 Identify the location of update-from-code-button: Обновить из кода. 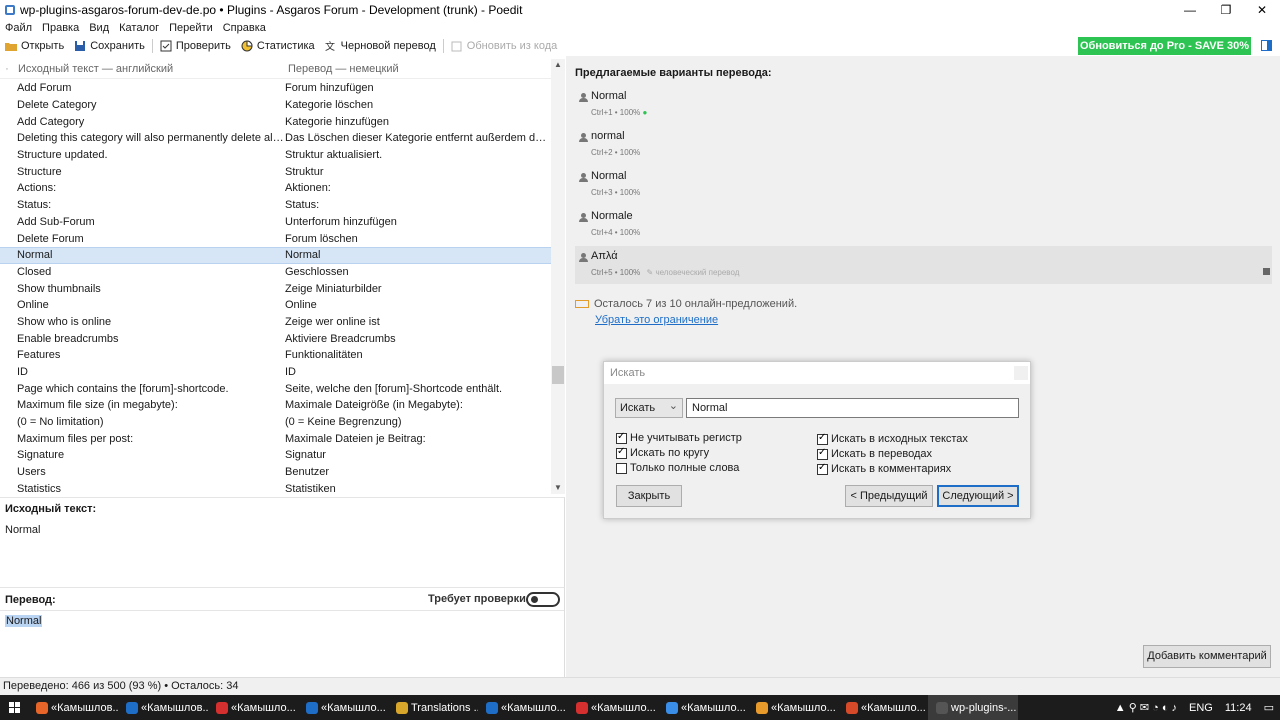
(504, 46).